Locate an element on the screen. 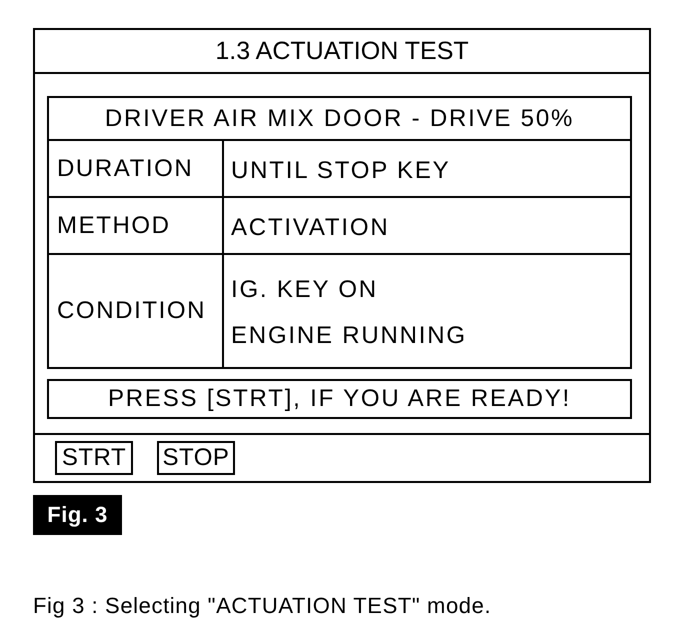 The width and height of the screenshot is (688, 622). value-text: ACTIVATION is located at coordinates (310, 227).